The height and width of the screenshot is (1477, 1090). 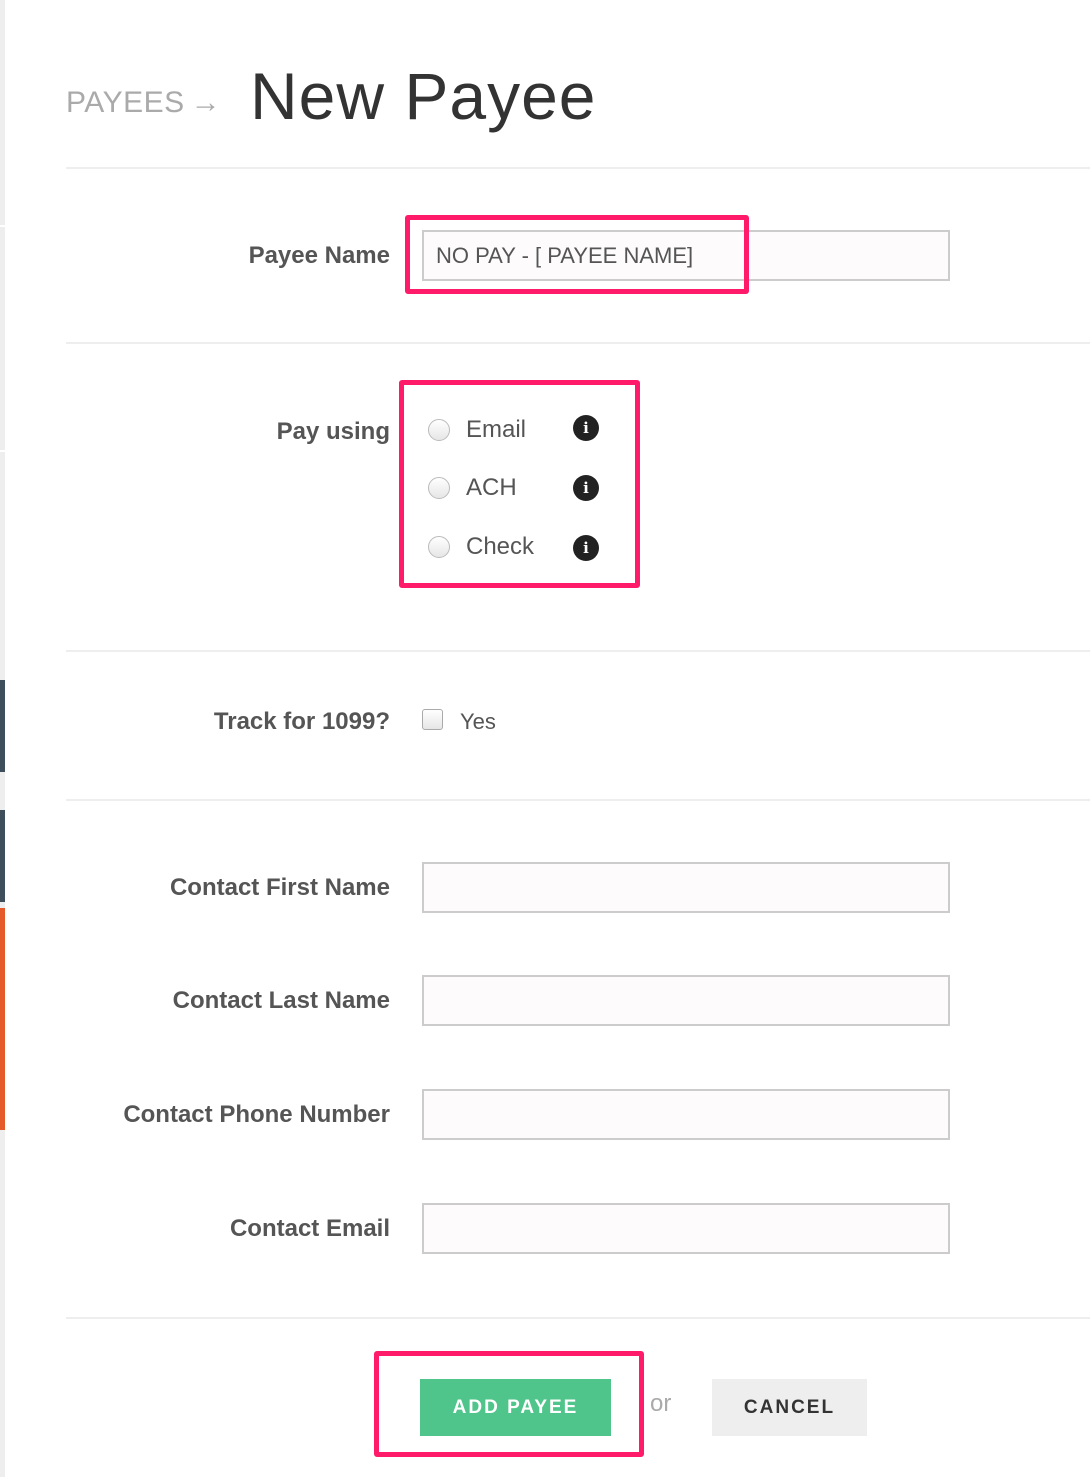 What do you see at coordinates (577, 254) in the screenshot?
I see `payee-name-highlight` at bounding box center [577, 254].